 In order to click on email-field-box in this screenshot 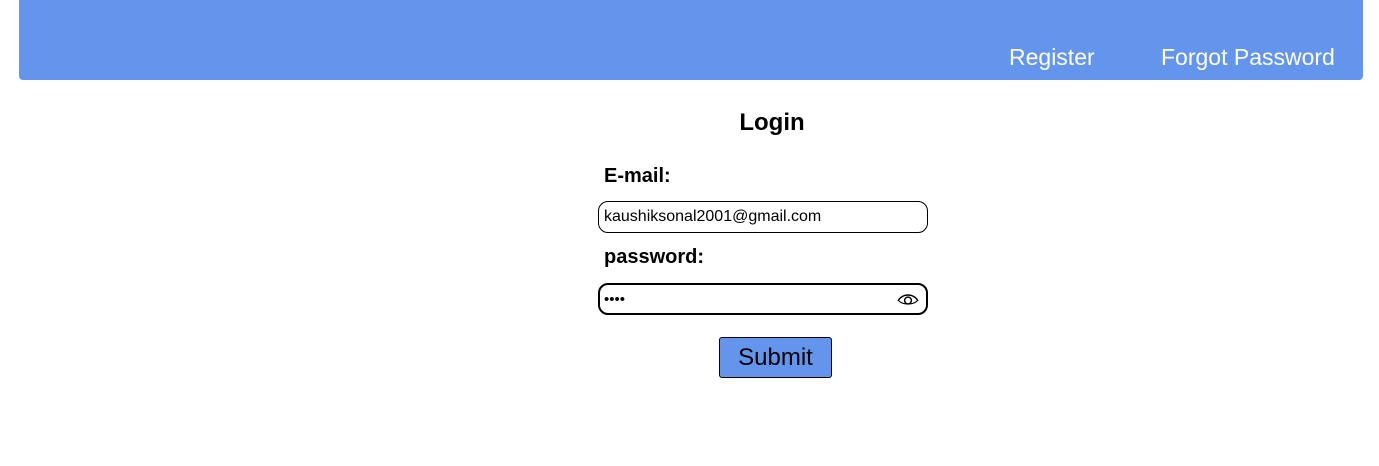, I will do `click(763, 217)`.